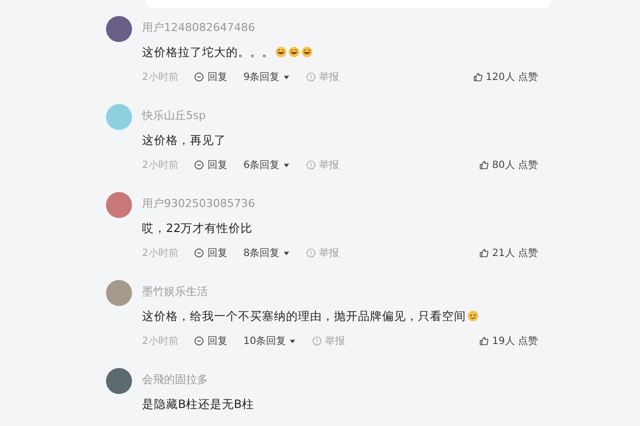 This screenshot has height=426, width=640. What do you see at coordinates (198, 404) in the screenshot?
I see `comment-text: 是隐藏B柱还是无B柱` at bounding box center [198, 404].